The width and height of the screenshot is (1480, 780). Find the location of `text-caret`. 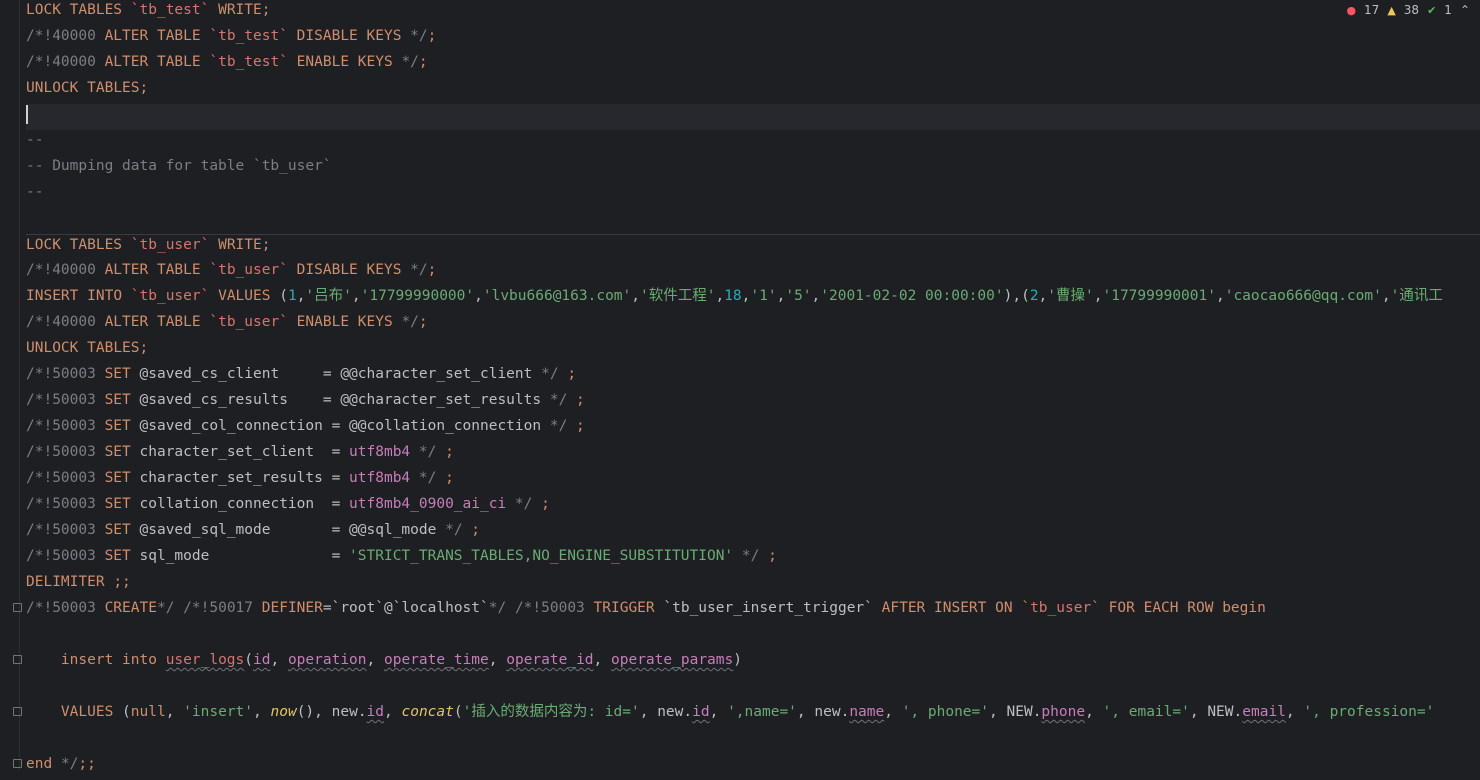

text-caret is located at coordinates (27, 114).